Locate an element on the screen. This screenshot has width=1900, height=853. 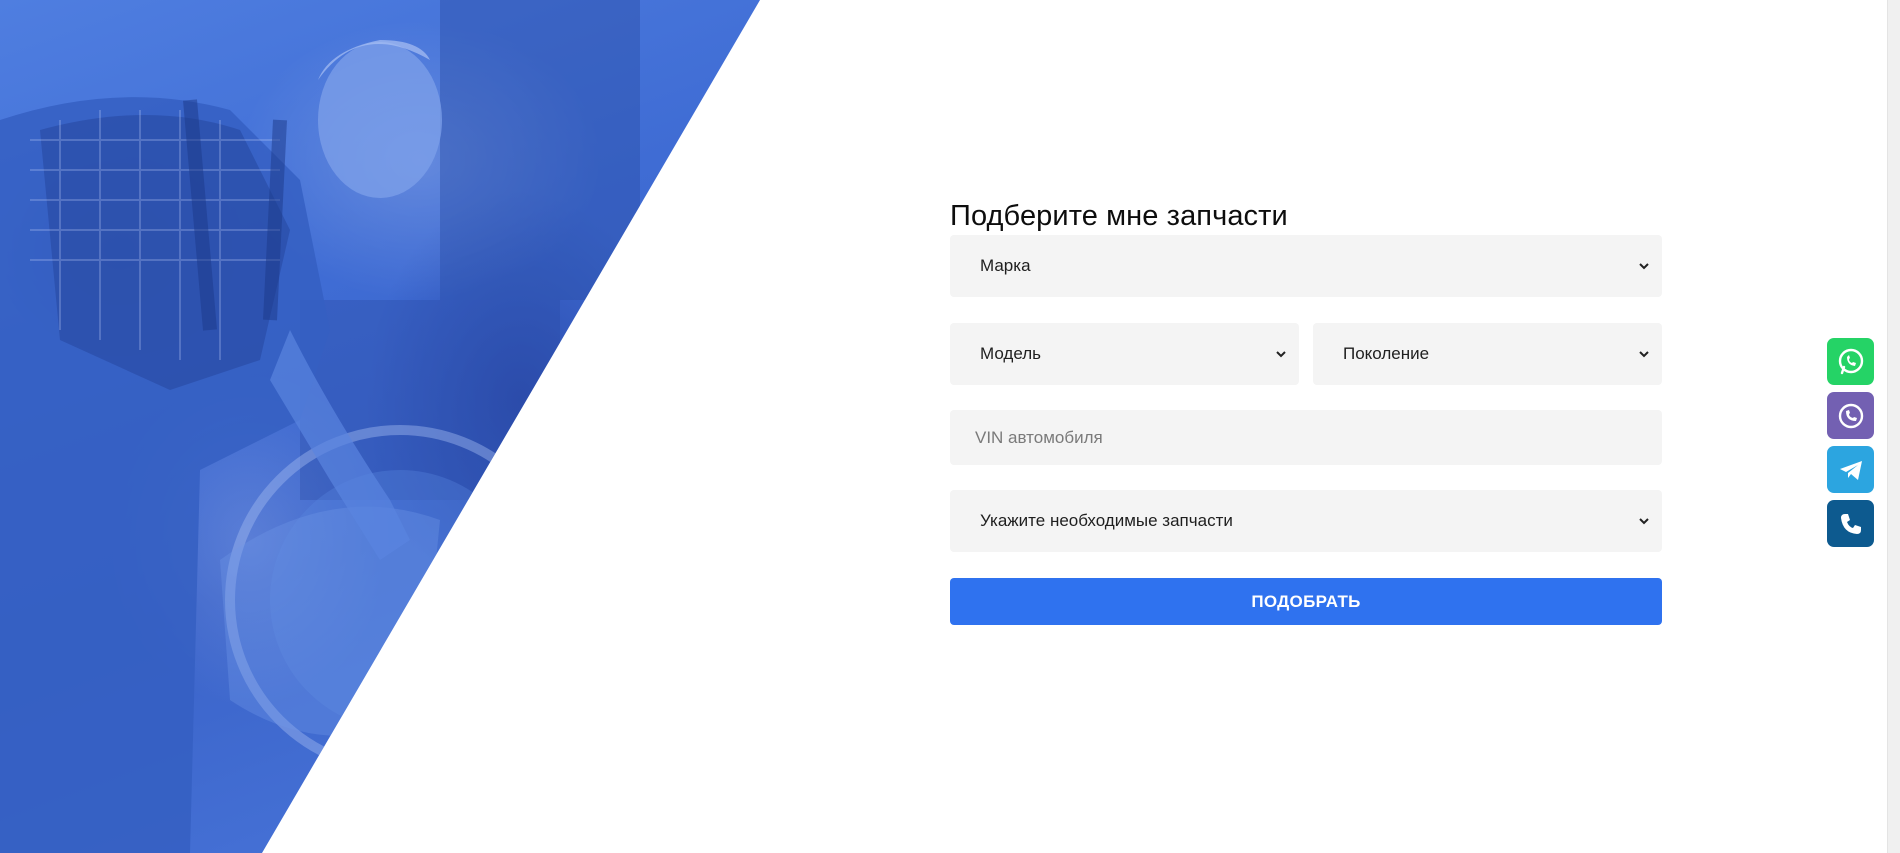
scrollbar is located at coordinates (1893, 426).